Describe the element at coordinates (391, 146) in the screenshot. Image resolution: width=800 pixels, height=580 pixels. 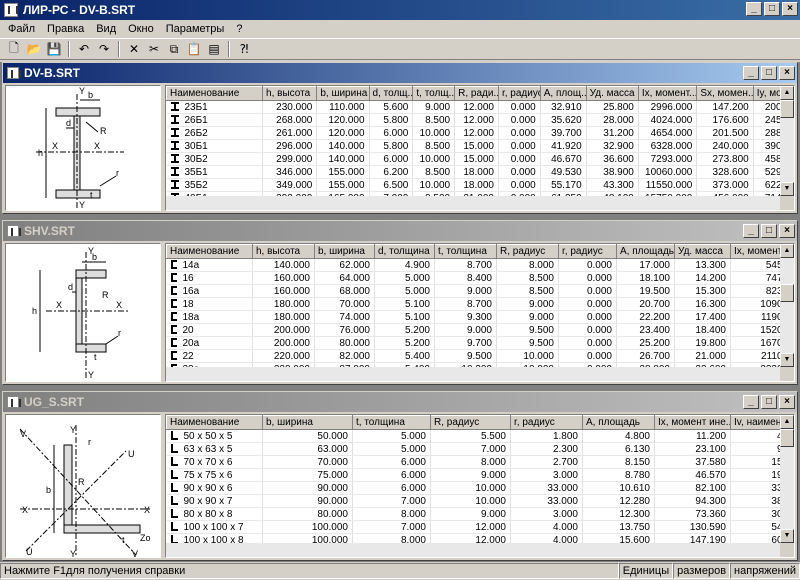
I see `value-cell: 5.800` at that location.